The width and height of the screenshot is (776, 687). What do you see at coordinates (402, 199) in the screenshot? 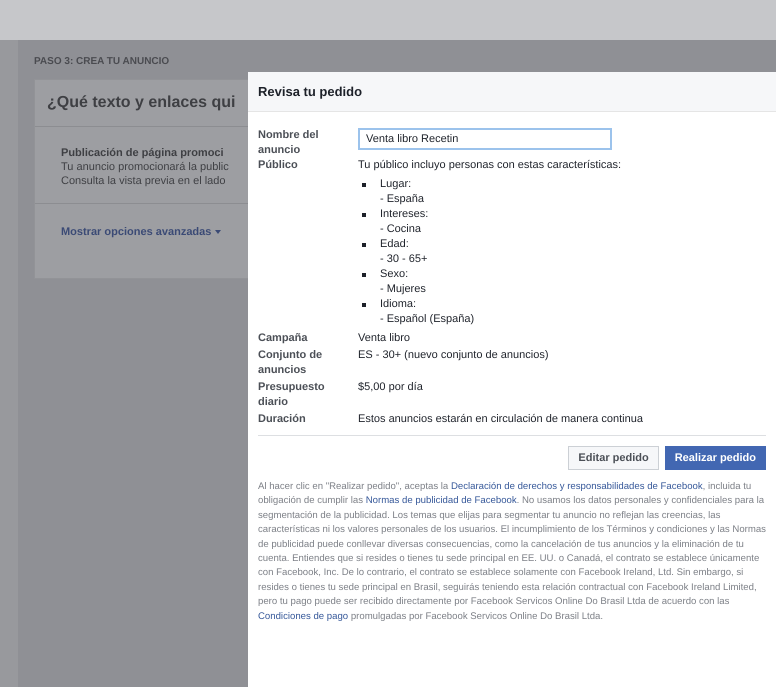
I see `criterion-value: - España` at bounding box center [402, 199].